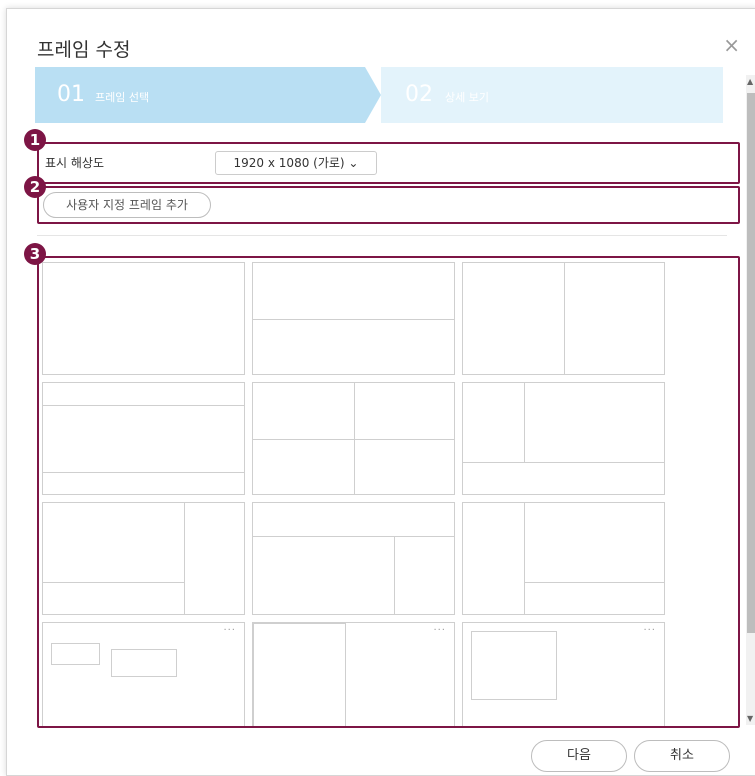 This screenshot has height=776, width=755. What do you see at coordinates (353, 438) in the screenshot?
I see `frame-layout-quad` at bounding box center [353, 438].